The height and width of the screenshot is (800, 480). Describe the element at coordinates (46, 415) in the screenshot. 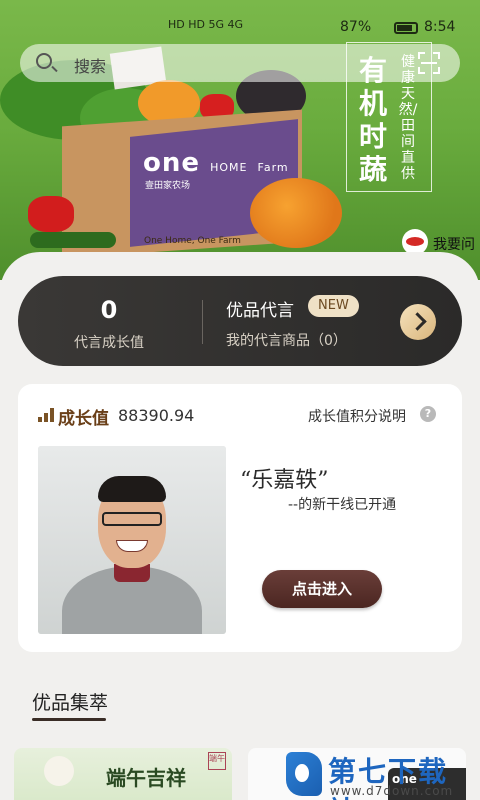

I see `bar-chart-icon` at that location.